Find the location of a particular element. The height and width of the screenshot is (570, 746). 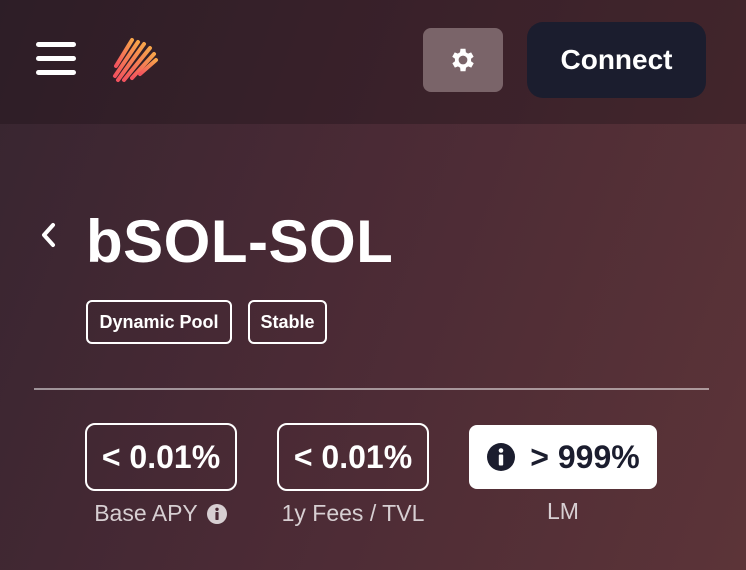

pool-title: bSOL-SOL is located at coordinates (240, 241).